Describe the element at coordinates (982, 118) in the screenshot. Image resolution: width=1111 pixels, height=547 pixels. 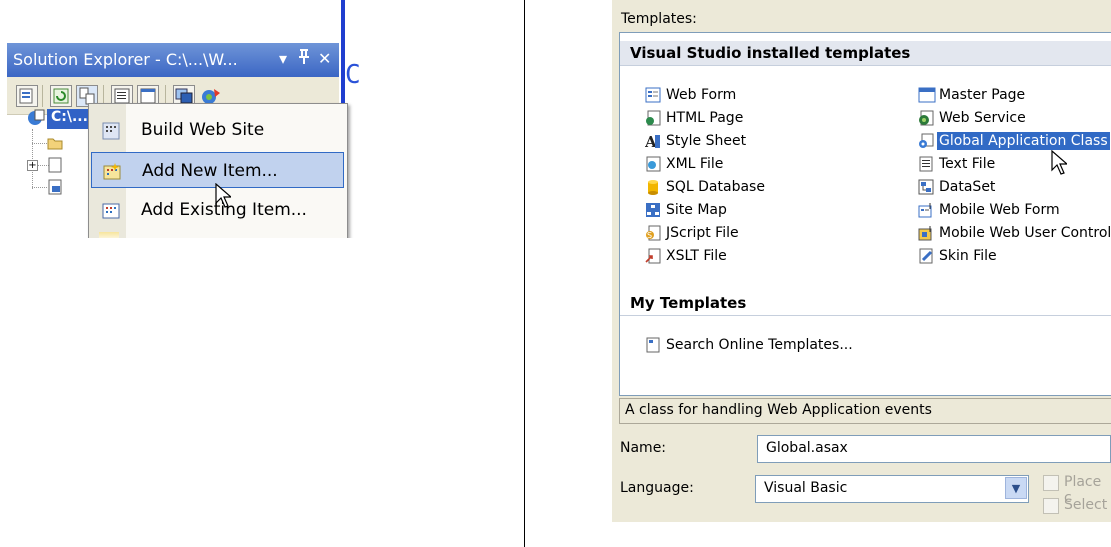
I see `template-label: Web Service` at that location.